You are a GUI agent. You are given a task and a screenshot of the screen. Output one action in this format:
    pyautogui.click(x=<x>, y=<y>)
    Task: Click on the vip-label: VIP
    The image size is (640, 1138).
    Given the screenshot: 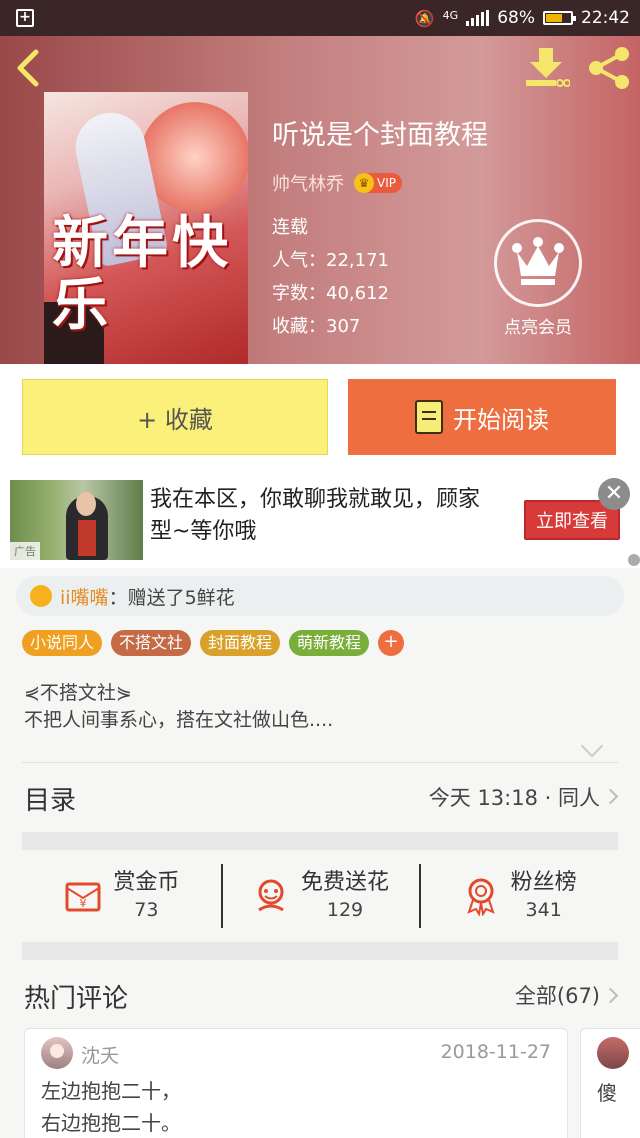 What is the action you would take?
    pyautogui.click(x=386, y=183)
    